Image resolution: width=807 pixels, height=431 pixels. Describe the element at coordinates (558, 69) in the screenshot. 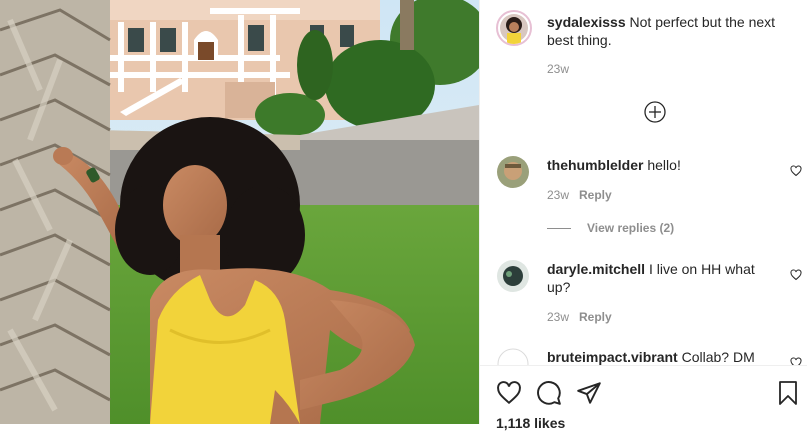

I see `caption-age: 23w` at that location.